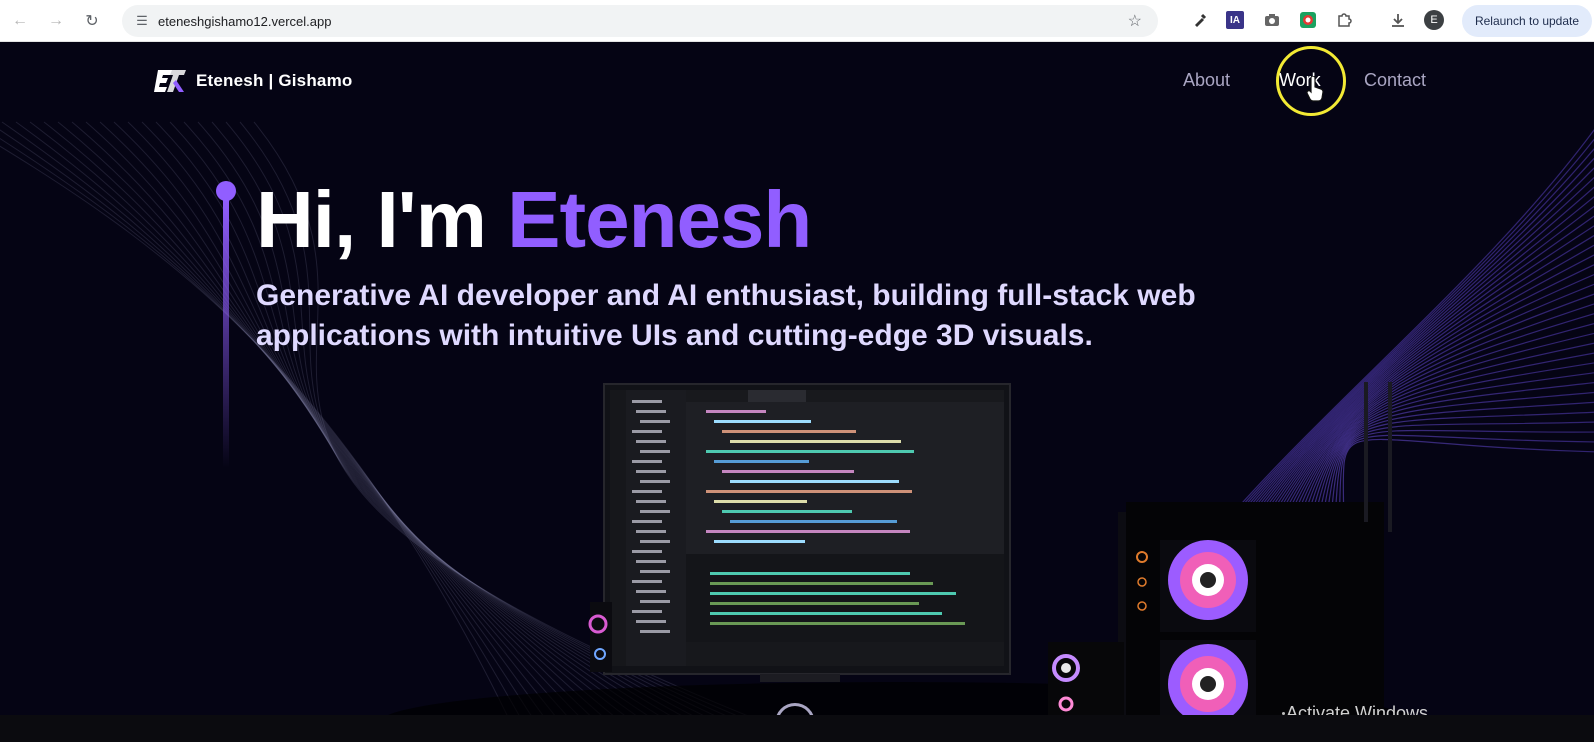  I want to click on eyedropper-icon, so click(1200, 20).